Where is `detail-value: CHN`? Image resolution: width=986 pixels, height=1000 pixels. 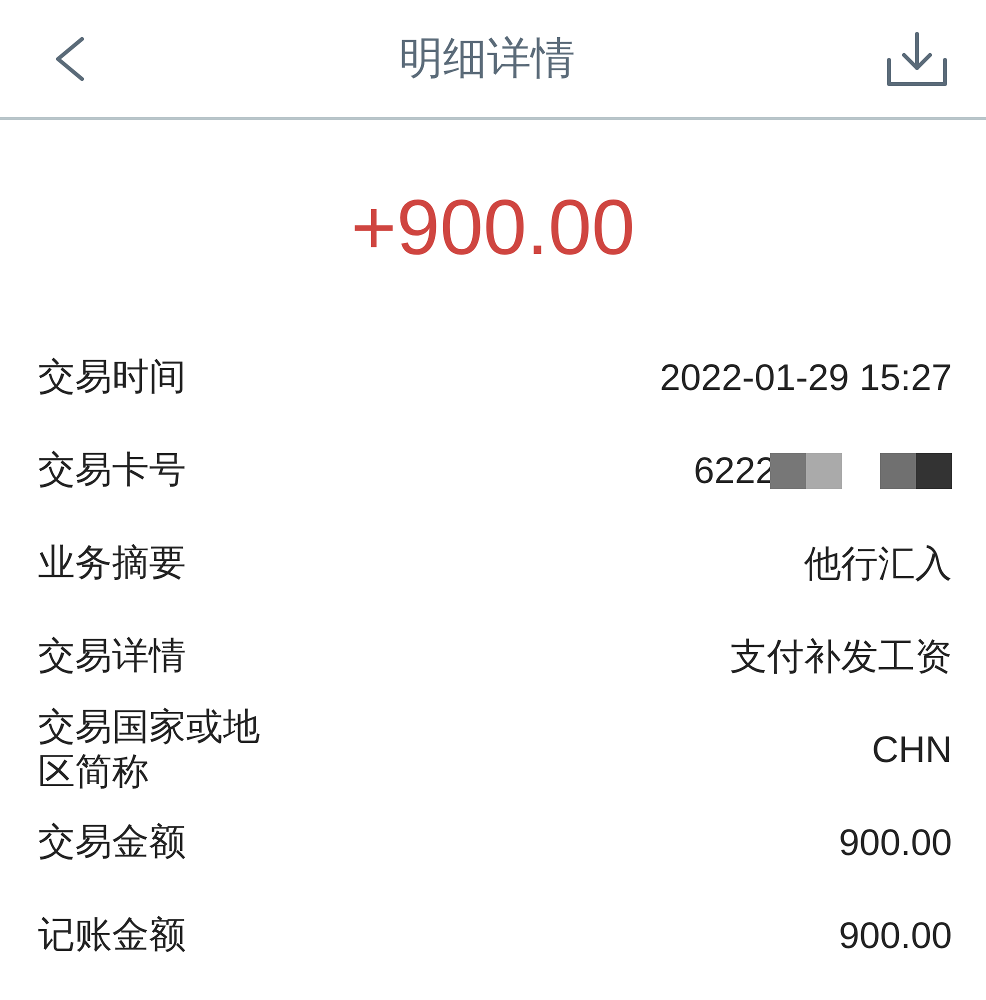 detail-value: CHN is located at coordinates (912, 749).